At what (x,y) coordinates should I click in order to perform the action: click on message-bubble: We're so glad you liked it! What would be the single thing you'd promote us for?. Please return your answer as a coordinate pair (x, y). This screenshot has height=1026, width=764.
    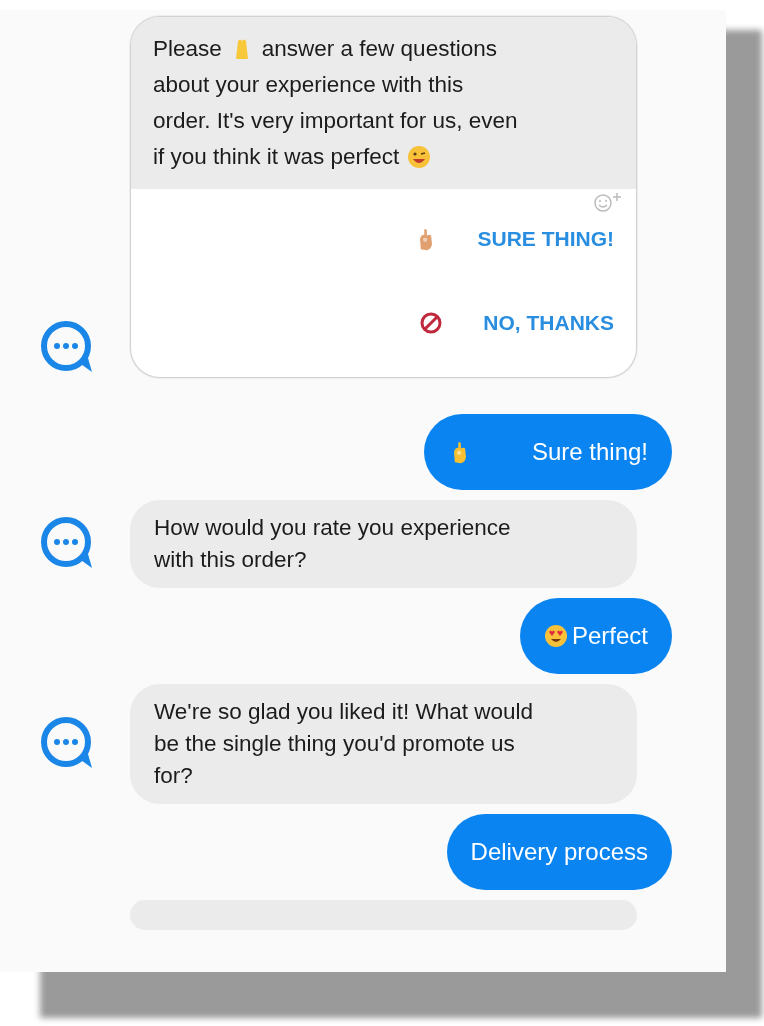
    Looking at the image, I should click on (383, 744).